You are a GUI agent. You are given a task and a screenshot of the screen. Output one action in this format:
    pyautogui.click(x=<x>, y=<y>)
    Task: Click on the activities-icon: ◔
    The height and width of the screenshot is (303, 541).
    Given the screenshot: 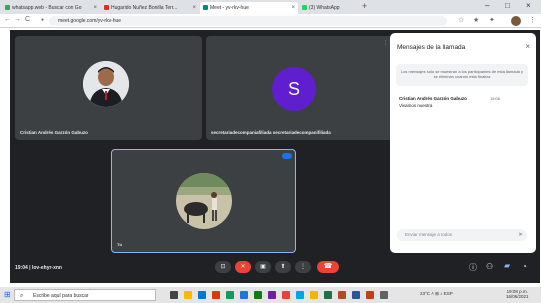 What is the action you would take?
    pyautogui.click(x=524, y=266)
    